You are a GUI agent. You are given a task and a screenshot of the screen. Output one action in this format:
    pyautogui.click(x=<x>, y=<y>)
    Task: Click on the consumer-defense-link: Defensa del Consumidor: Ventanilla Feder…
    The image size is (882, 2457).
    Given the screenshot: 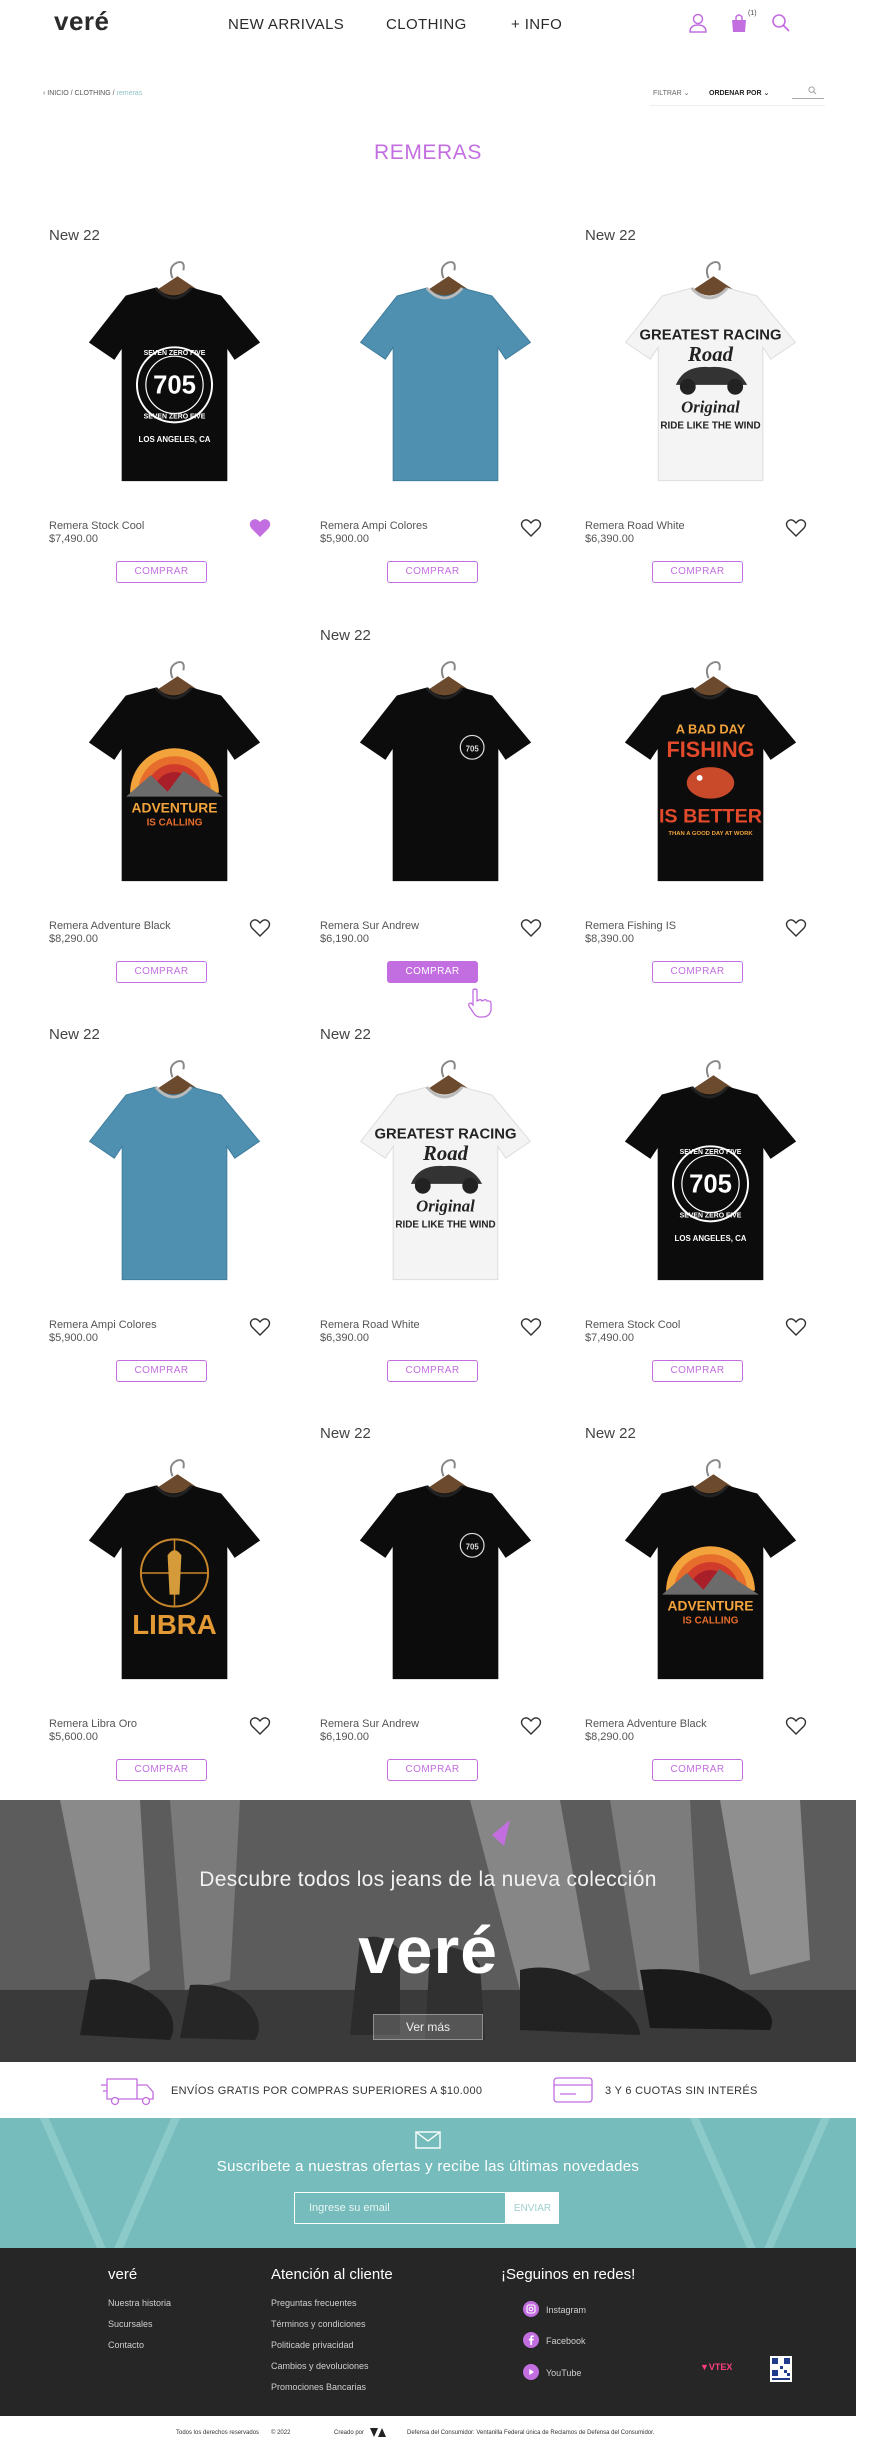 What is the action you would take?
    pyautogui.click(x=530, y=2433)
    